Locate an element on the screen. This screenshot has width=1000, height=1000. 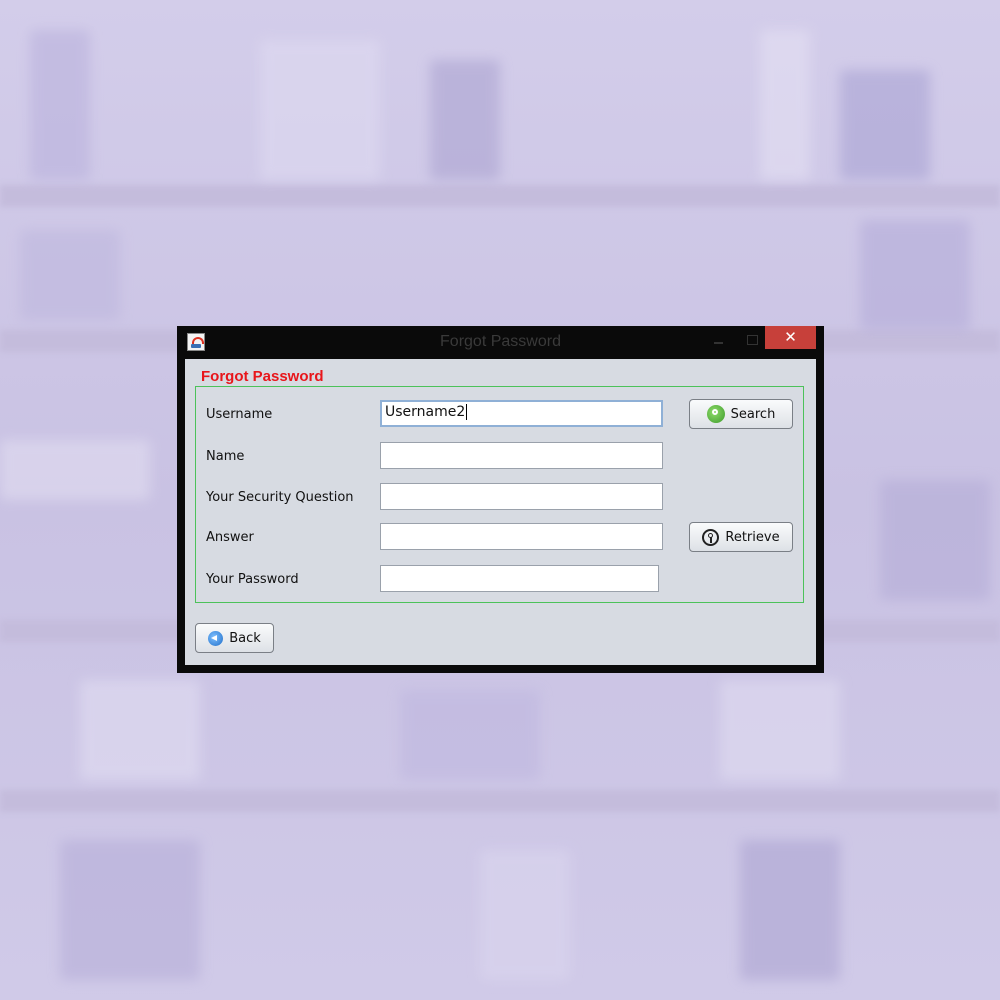
security-question-field is located at coordinates (521, 496).